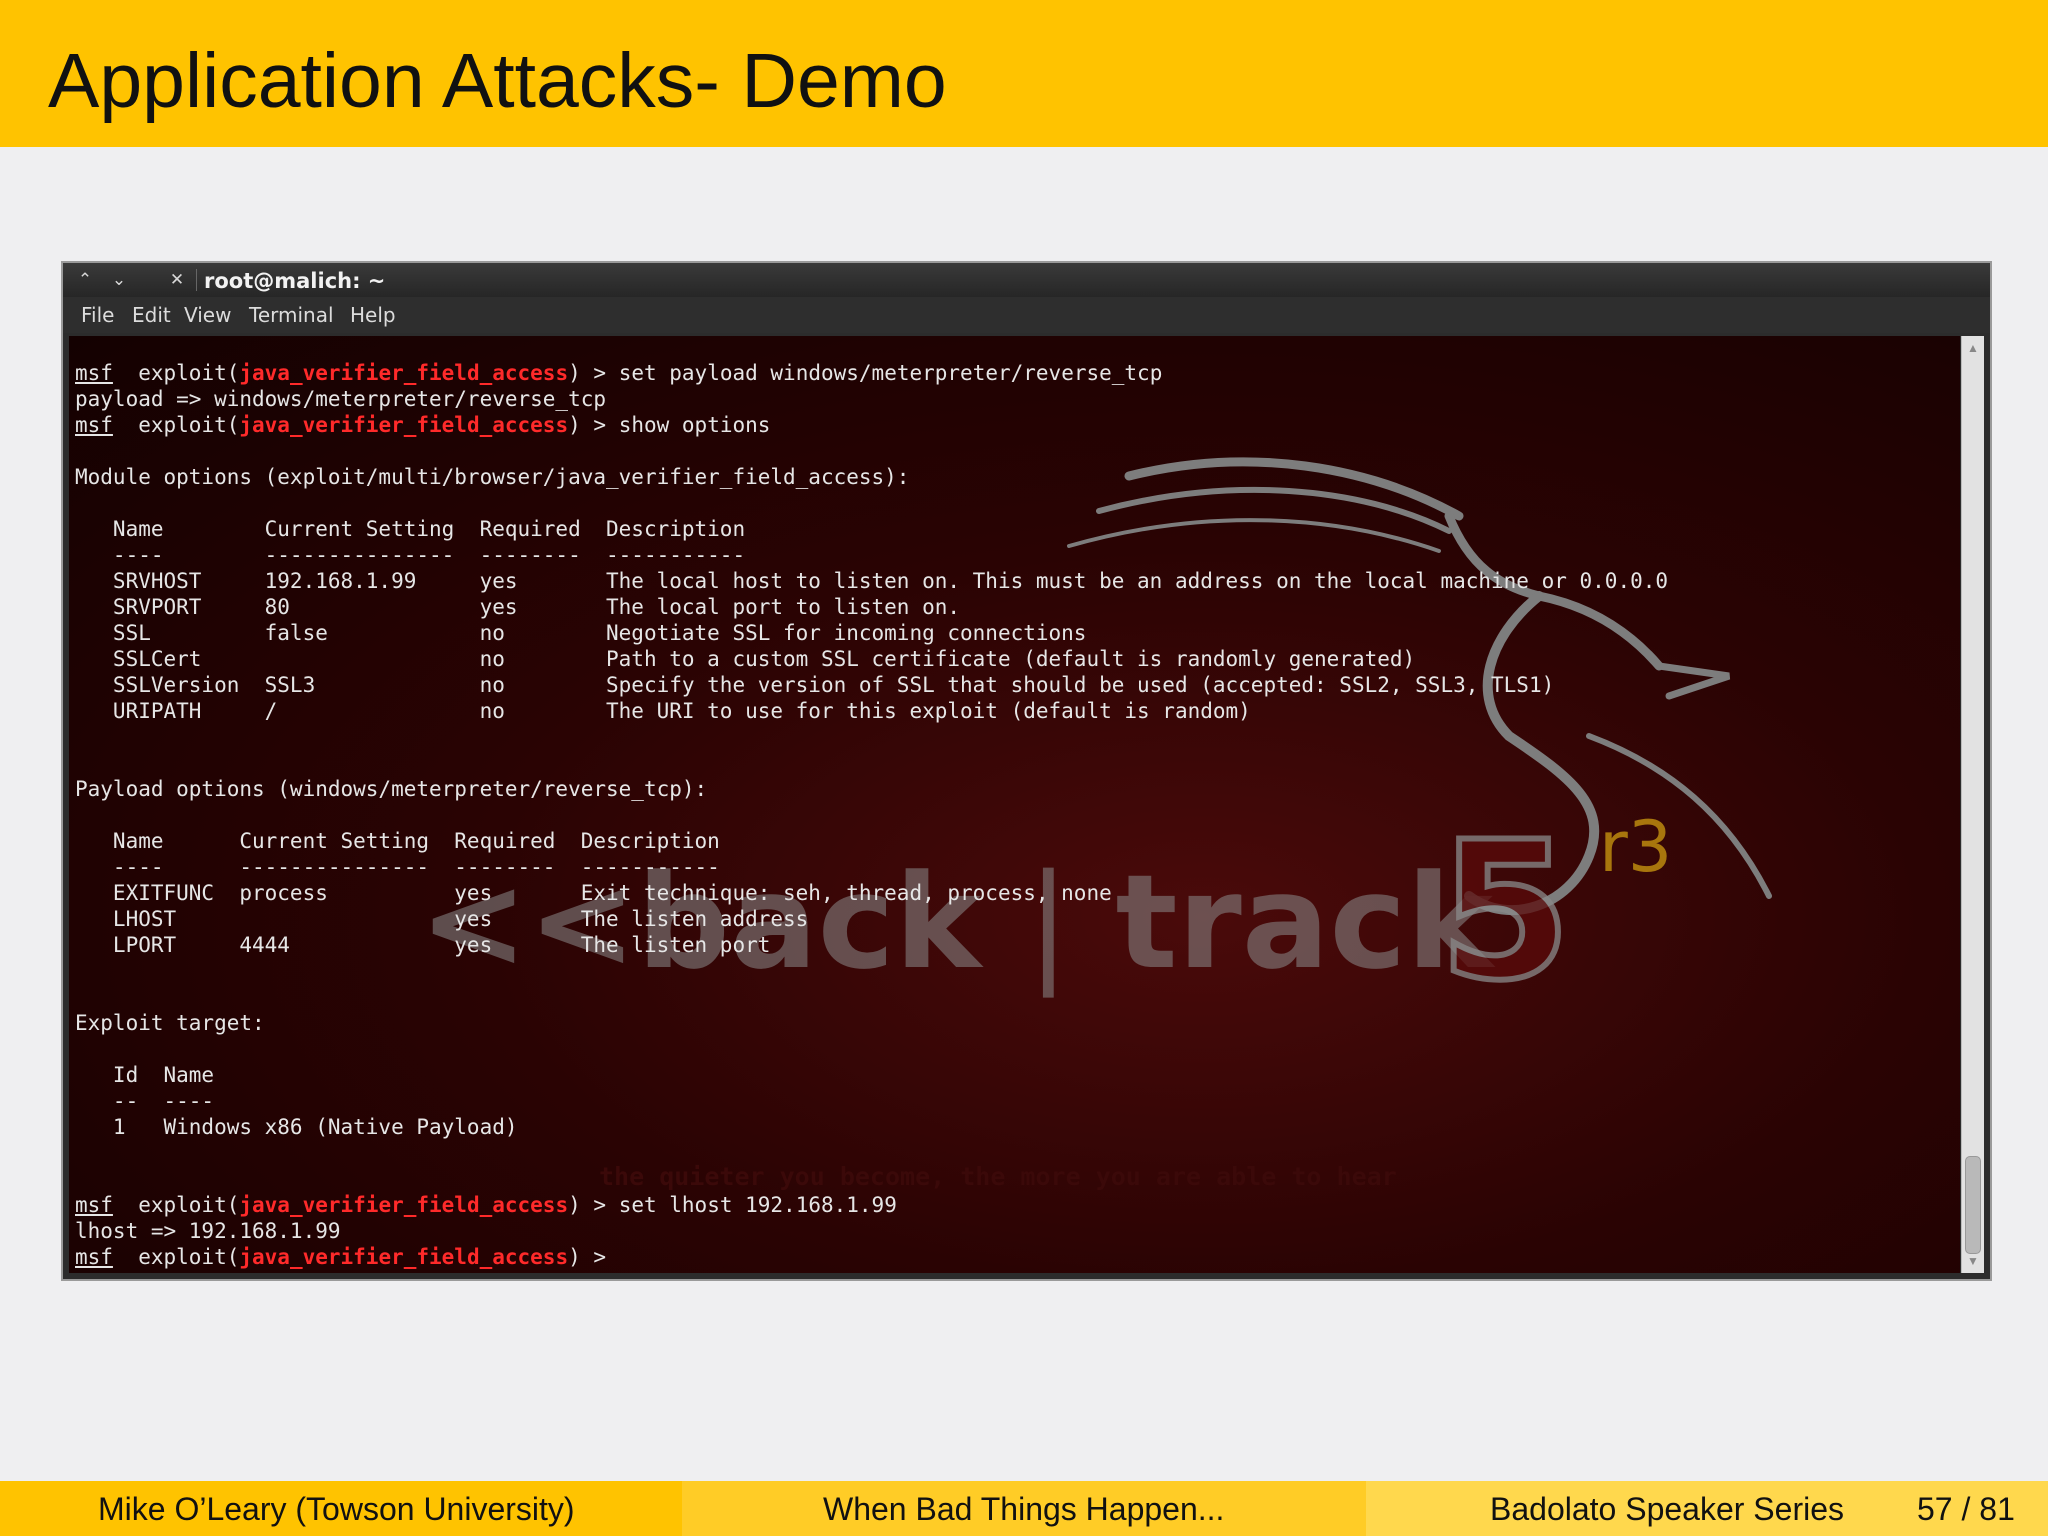  What do you see at coordinates (336, 1509) in the screenshot?
I see `footer-author: Mike O’Leary (Towson University)` at bounding box center [336, 1509].